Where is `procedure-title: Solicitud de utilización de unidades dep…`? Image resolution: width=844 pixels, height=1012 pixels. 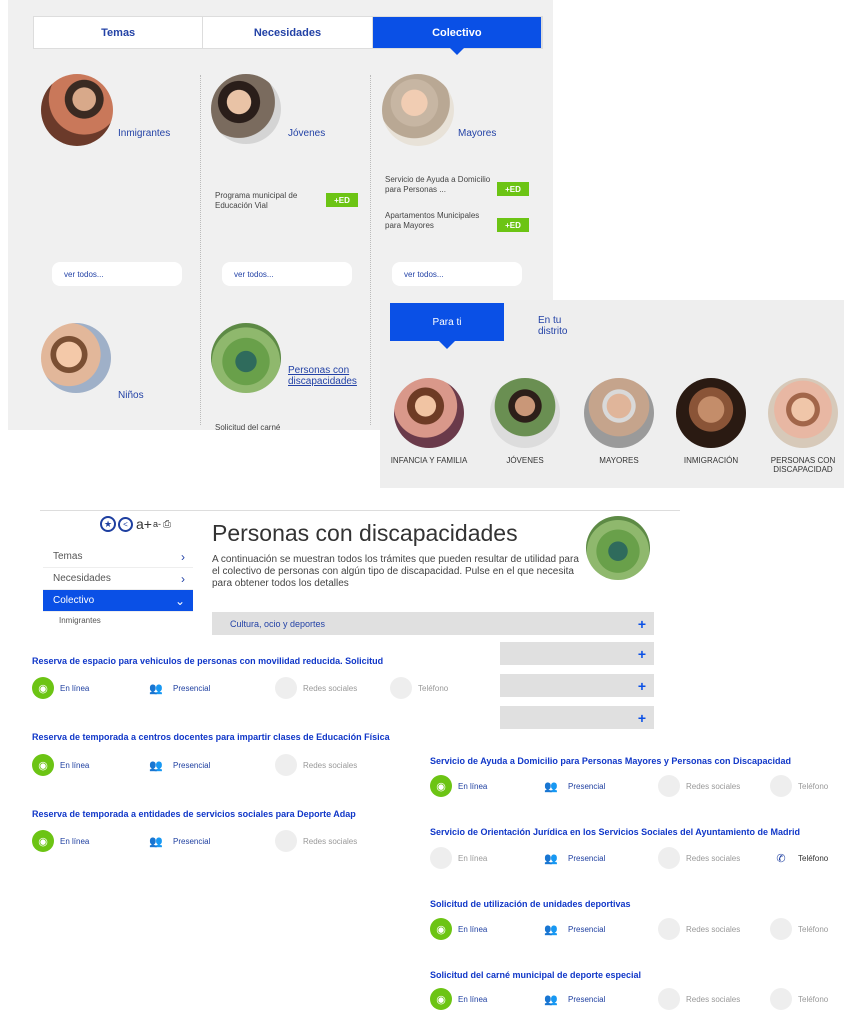
procedure-title: Solicitud de utilización de unidades dep… is located at coordinates (637, 904).